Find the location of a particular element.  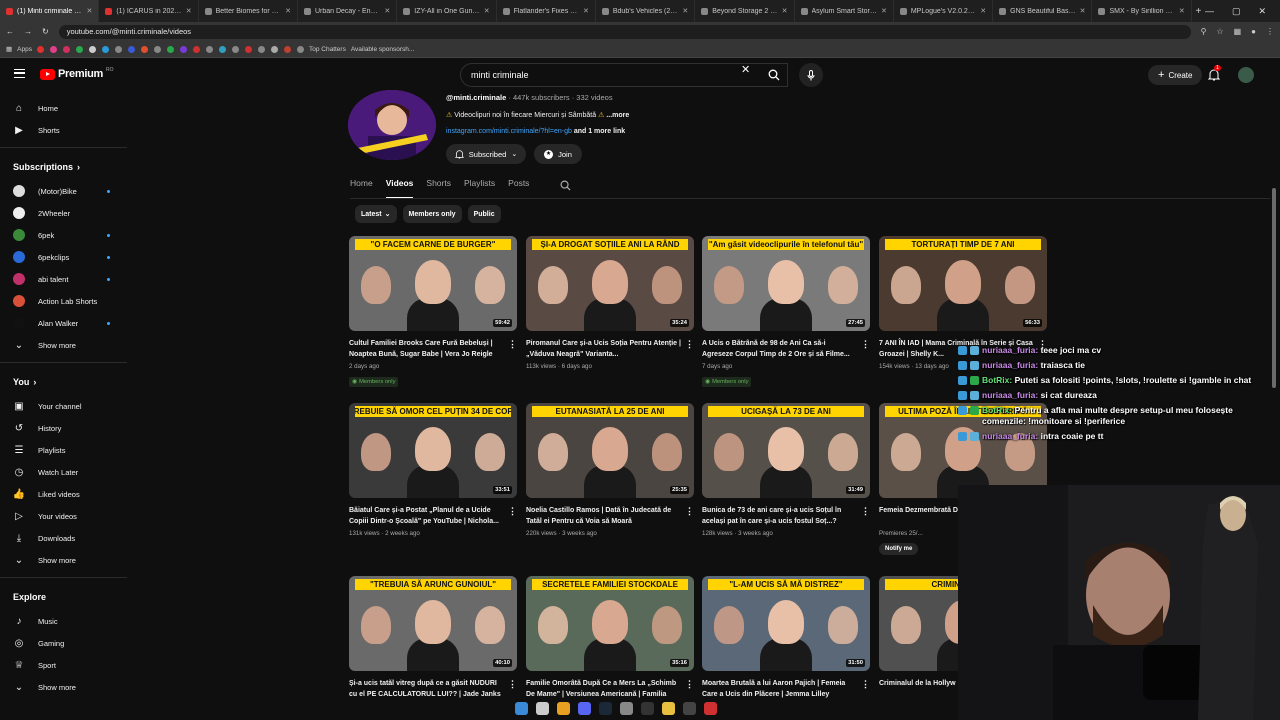

app-icon is located at coordinates (626, 708).